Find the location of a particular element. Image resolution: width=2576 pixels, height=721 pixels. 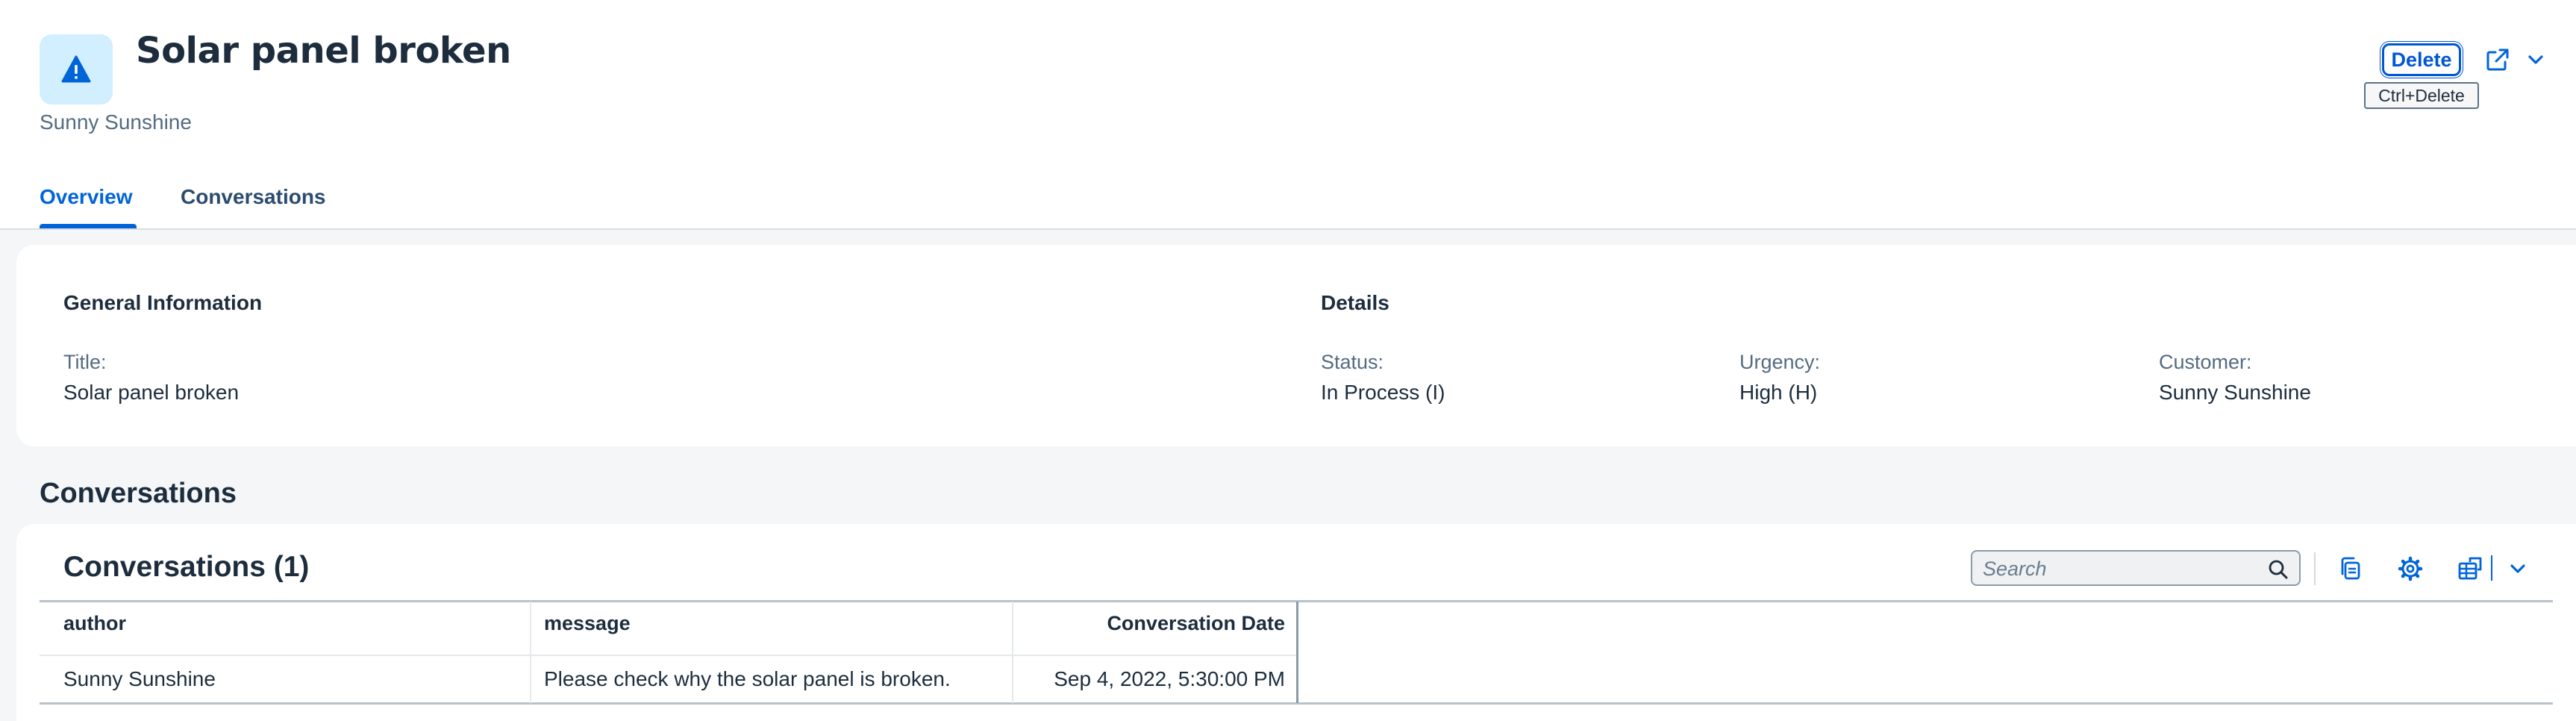

column-header-author: author is located at coordinates (94, 623).